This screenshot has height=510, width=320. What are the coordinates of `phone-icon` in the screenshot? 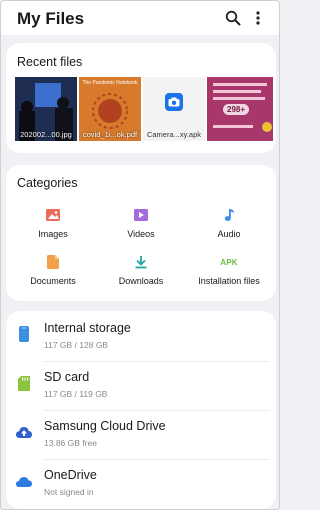 It's located at (24, 334).